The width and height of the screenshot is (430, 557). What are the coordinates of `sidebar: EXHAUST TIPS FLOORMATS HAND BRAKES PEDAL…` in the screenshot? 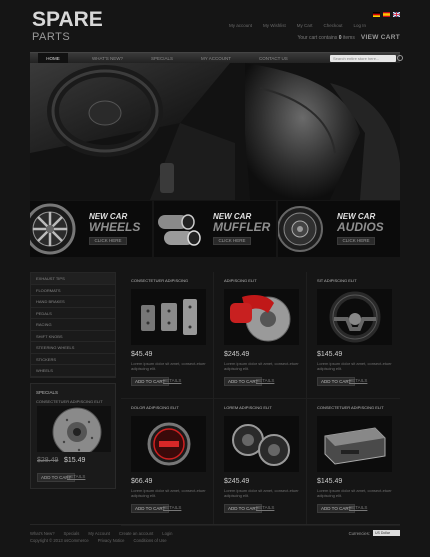 It's located at (73, 380).